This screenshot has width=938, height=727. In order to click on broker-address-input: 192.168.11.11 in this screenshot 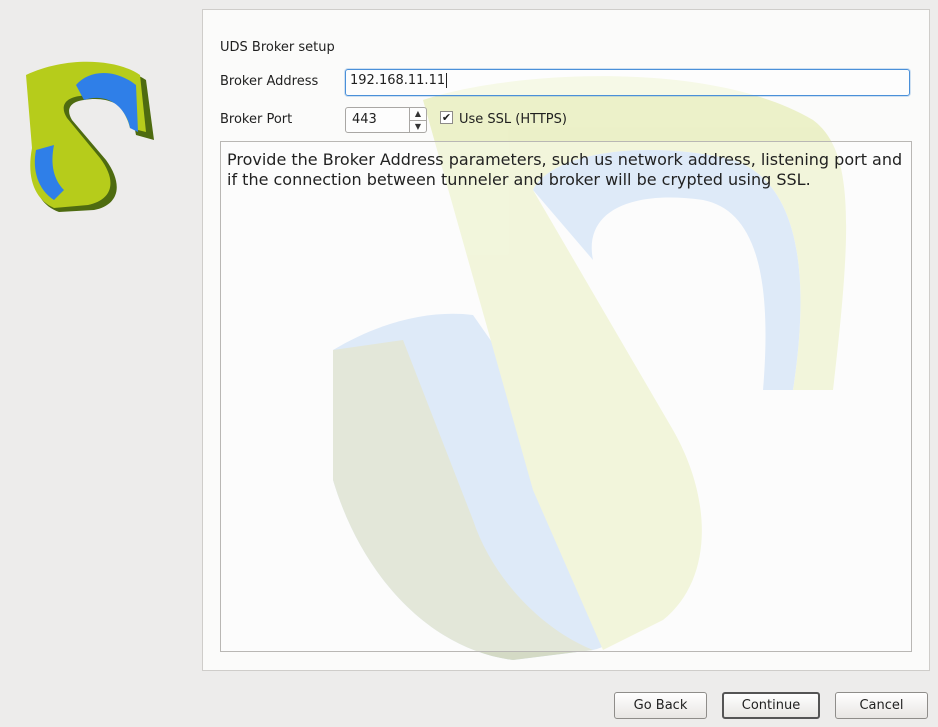, I will do `click(627, 82)`.